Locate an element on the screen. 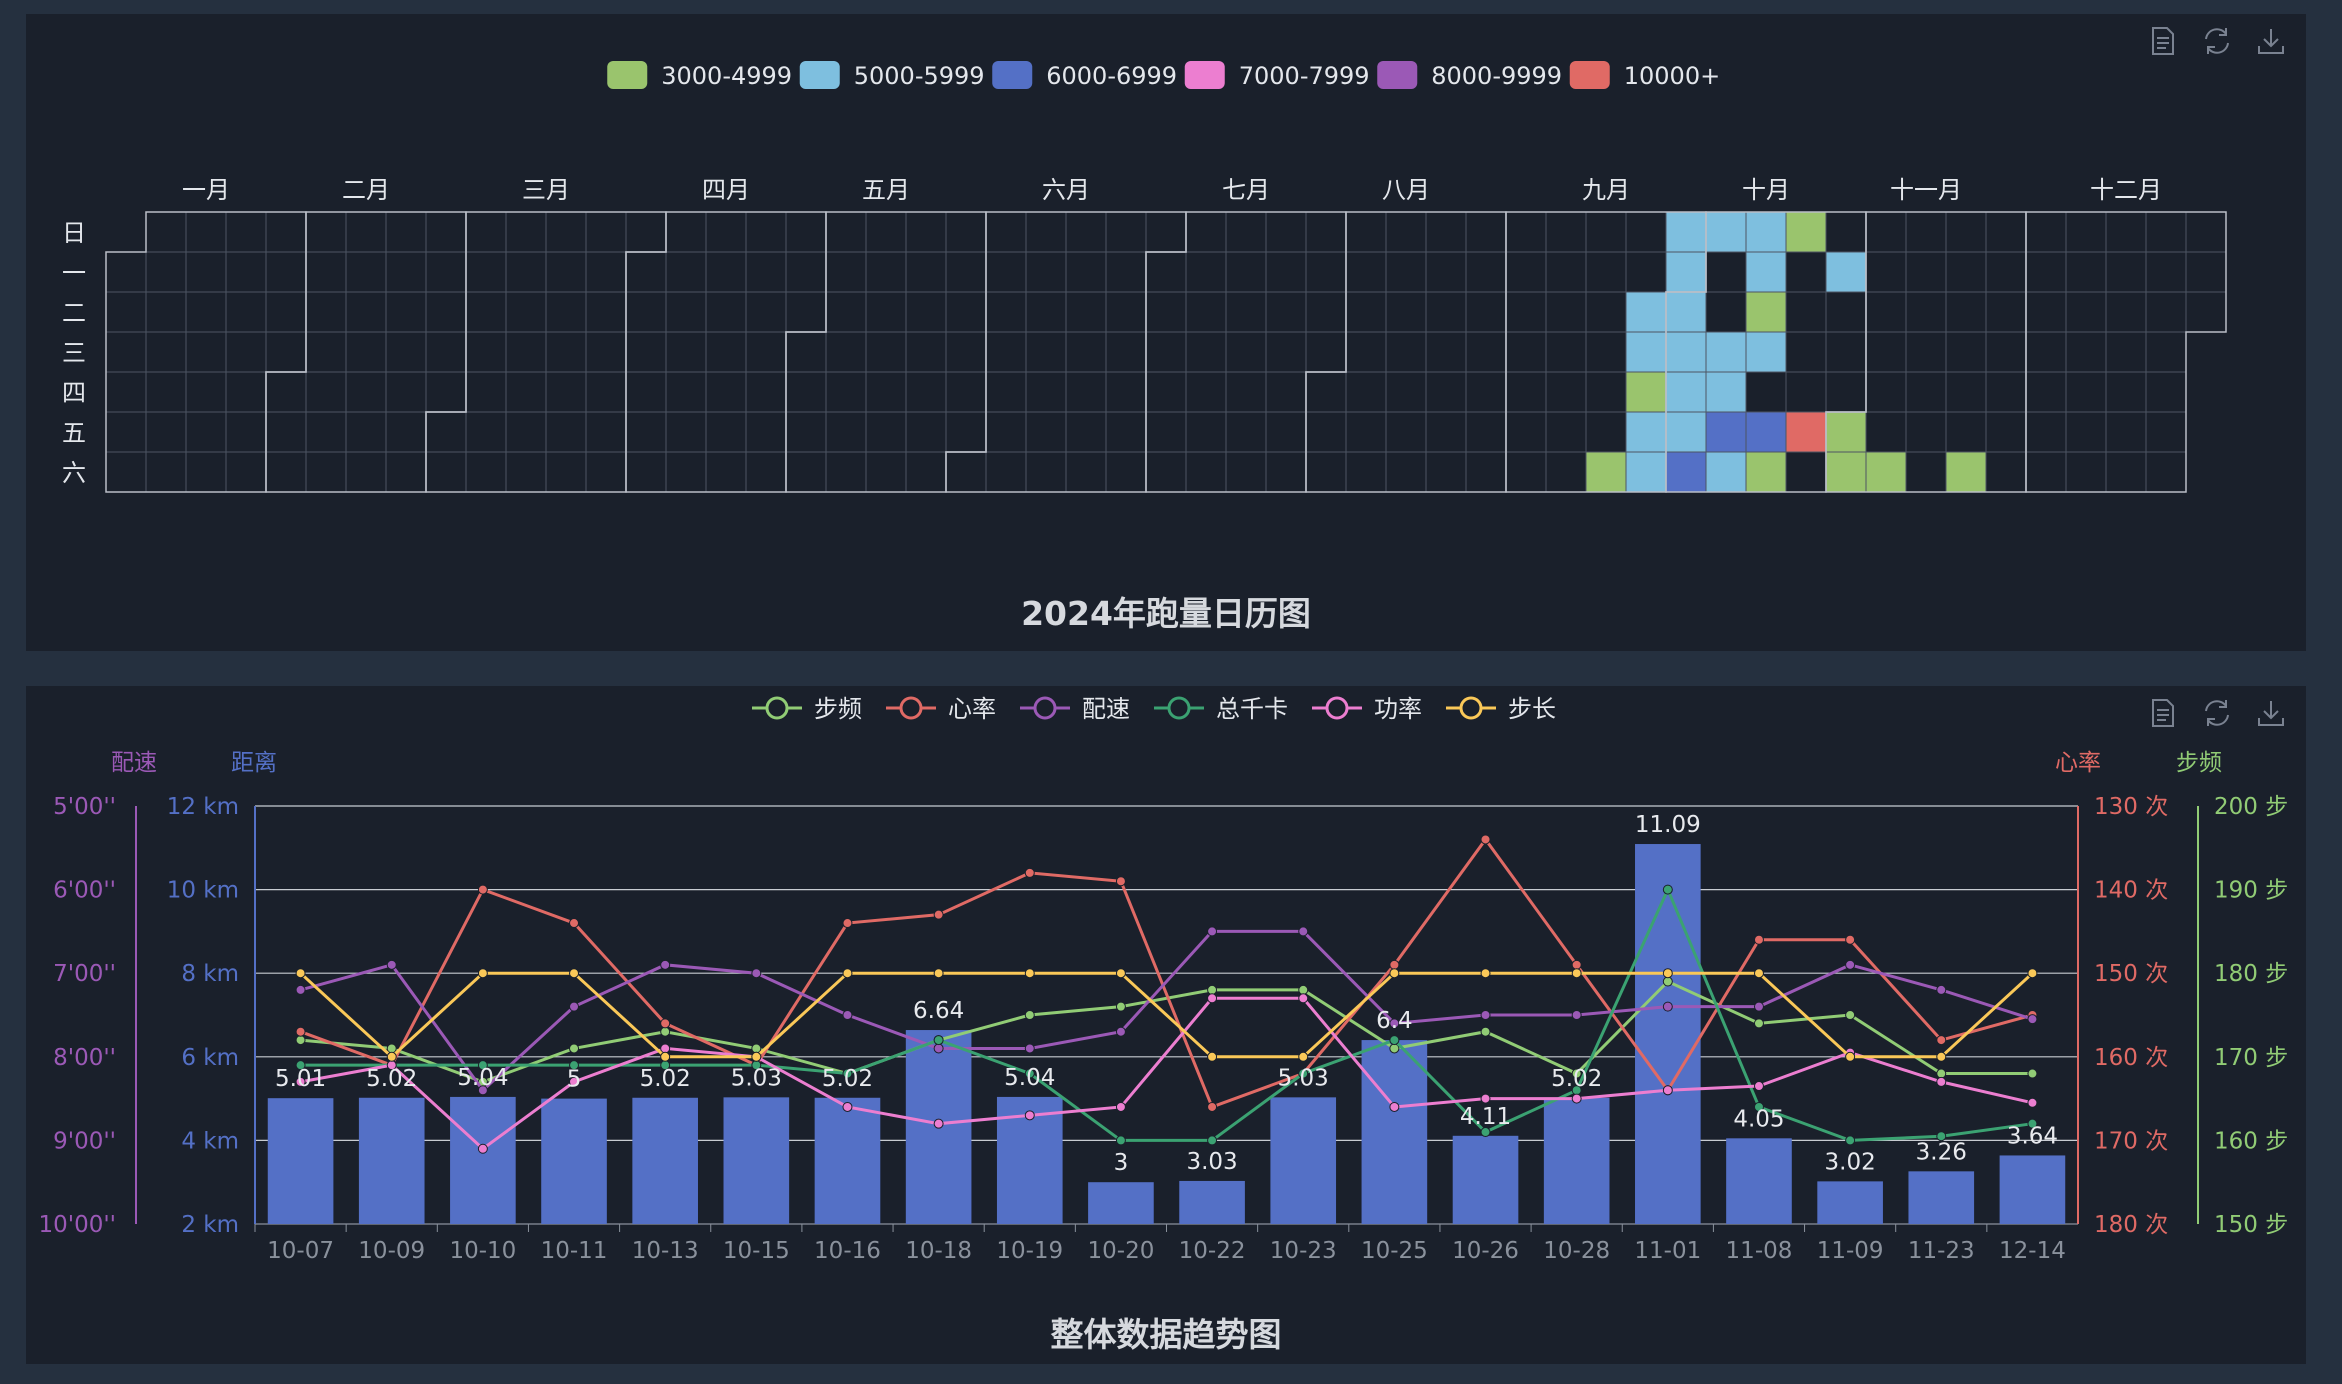 The image size is (2342, 1384). distance-label: 6.4 is located at coordinates (1394, 1021).